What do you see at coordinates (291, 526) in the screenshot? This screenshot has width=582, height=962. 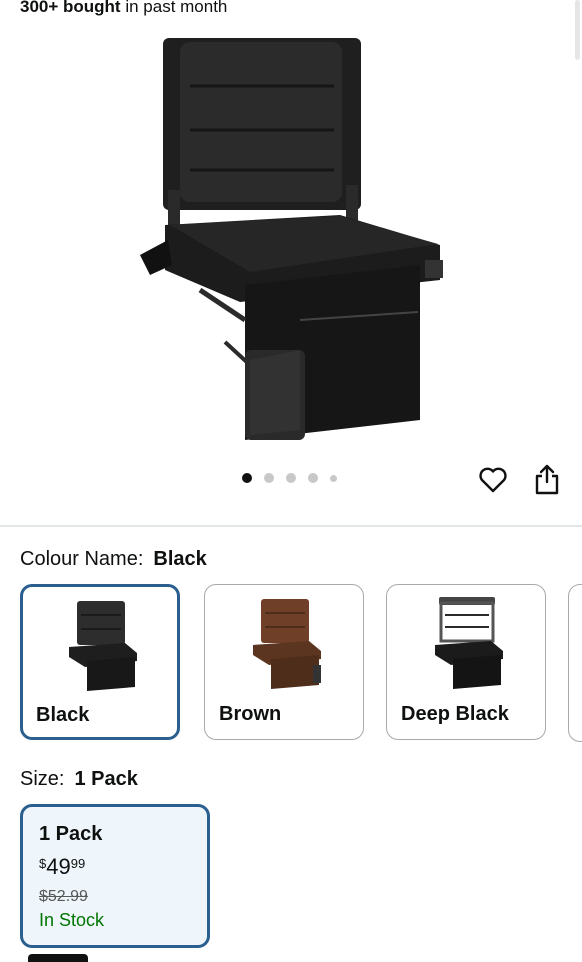 I see `section-divider` at bounding box center [291, 526].